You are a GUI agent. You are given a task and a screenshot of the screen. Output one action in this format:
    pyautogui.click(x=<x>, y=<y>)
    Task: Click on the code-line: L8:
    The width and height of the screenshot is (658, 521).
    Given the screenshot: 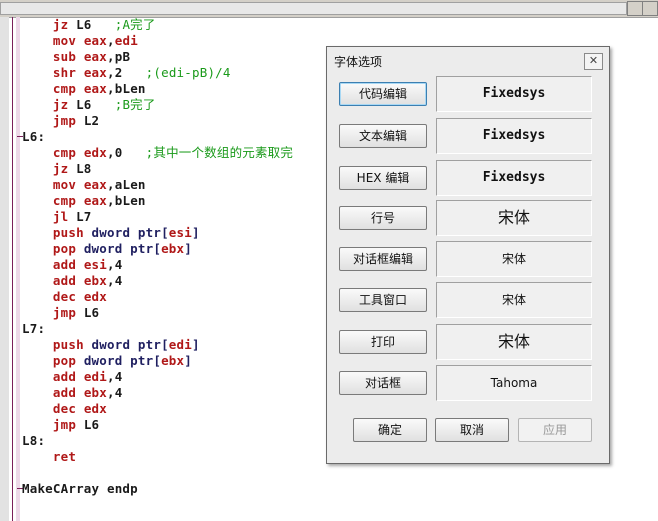 What is the action you would take?
    pyautogui.click(x=157, y=441)
    